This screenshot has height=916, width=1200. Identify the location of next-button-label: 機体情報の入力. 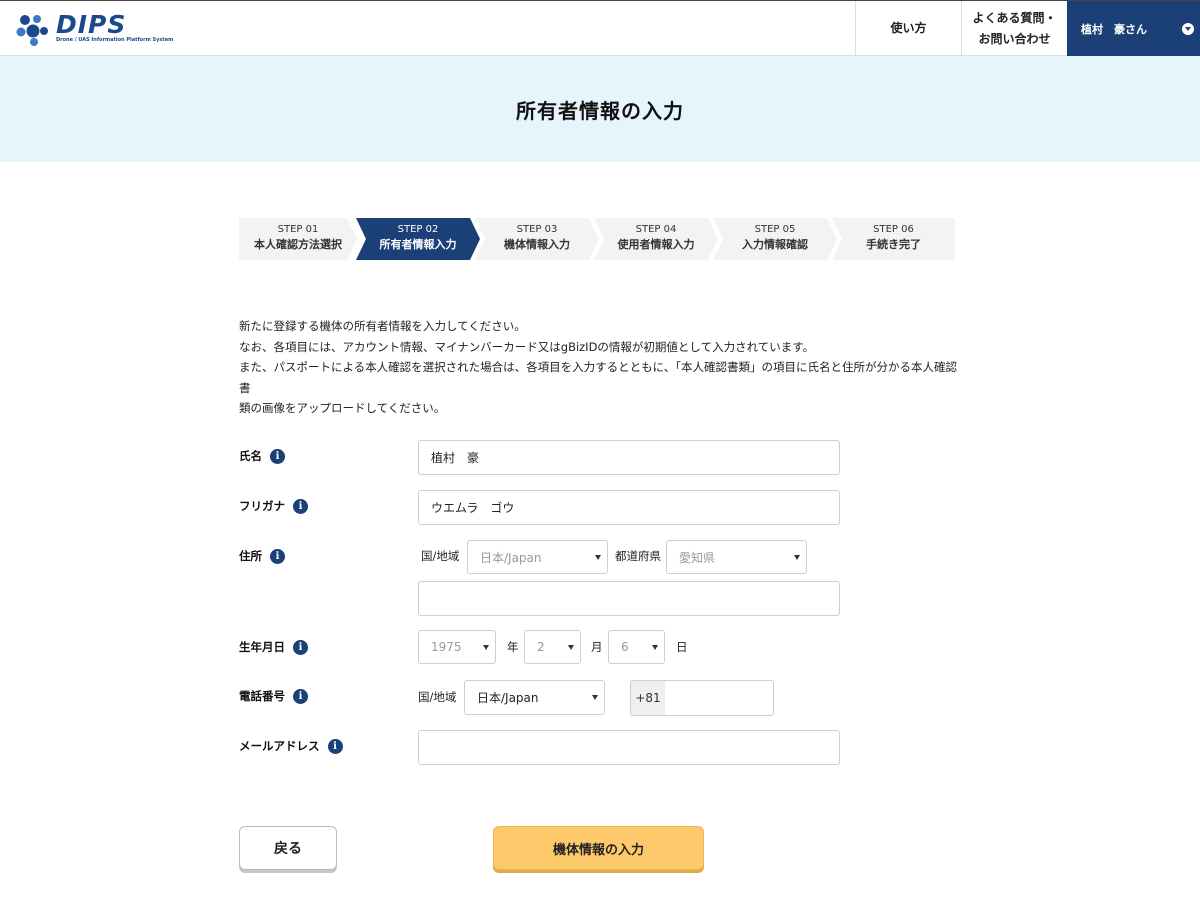
(598, 850).